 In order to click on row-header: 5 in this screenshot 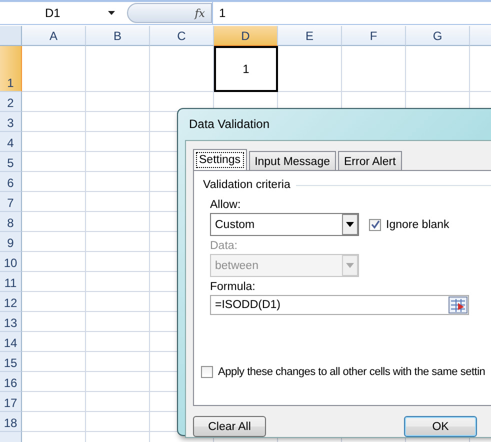, I will do `click(11, 162)`.